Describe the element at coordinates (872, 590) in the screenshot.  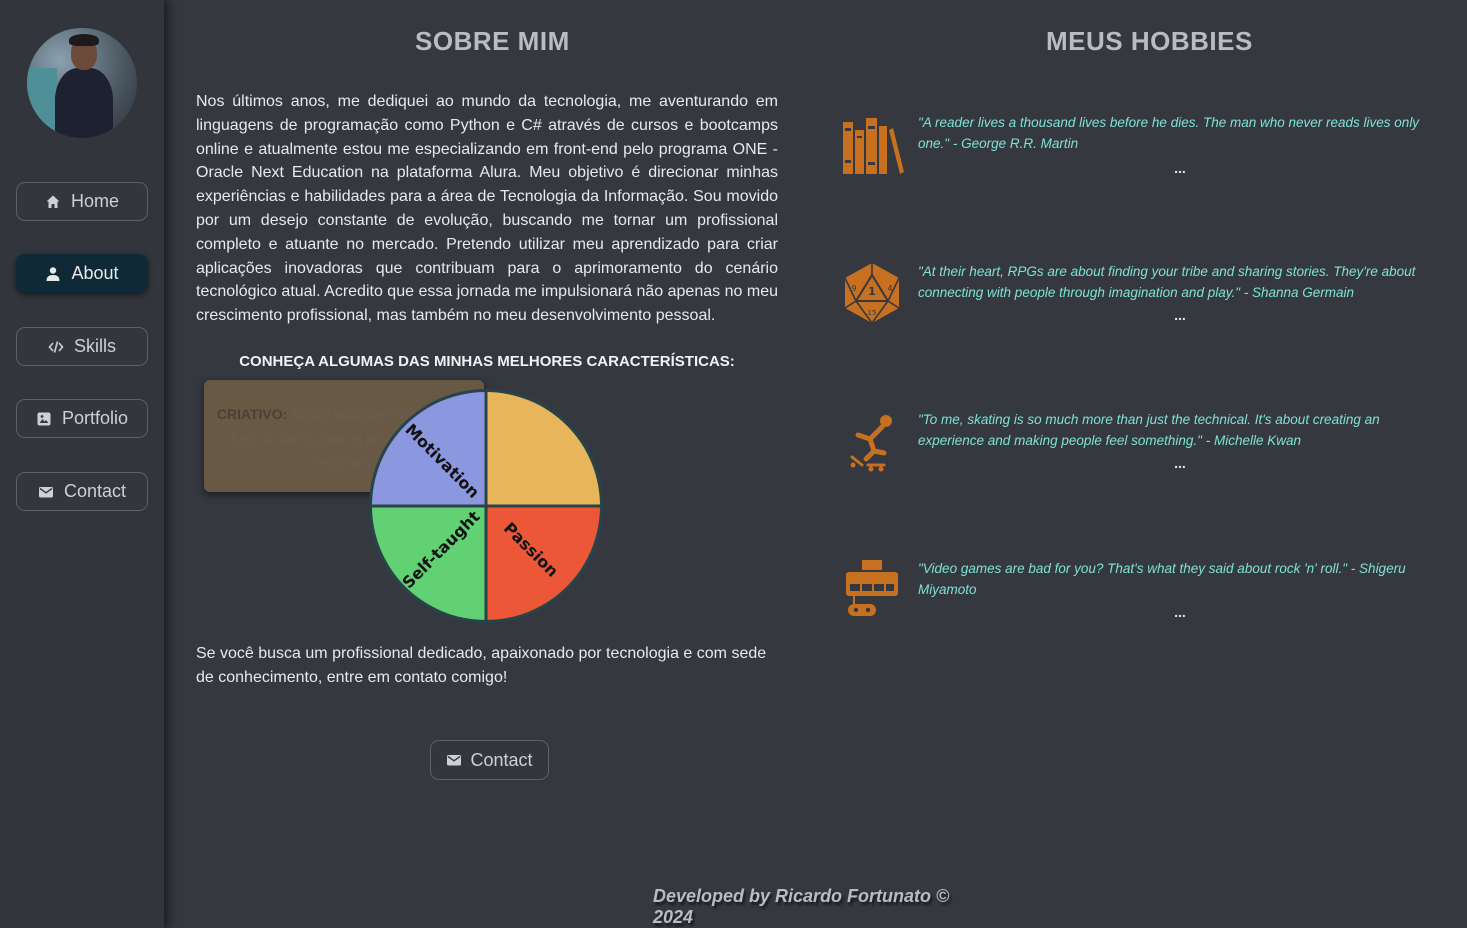
I see `game-console-icon` at that location.